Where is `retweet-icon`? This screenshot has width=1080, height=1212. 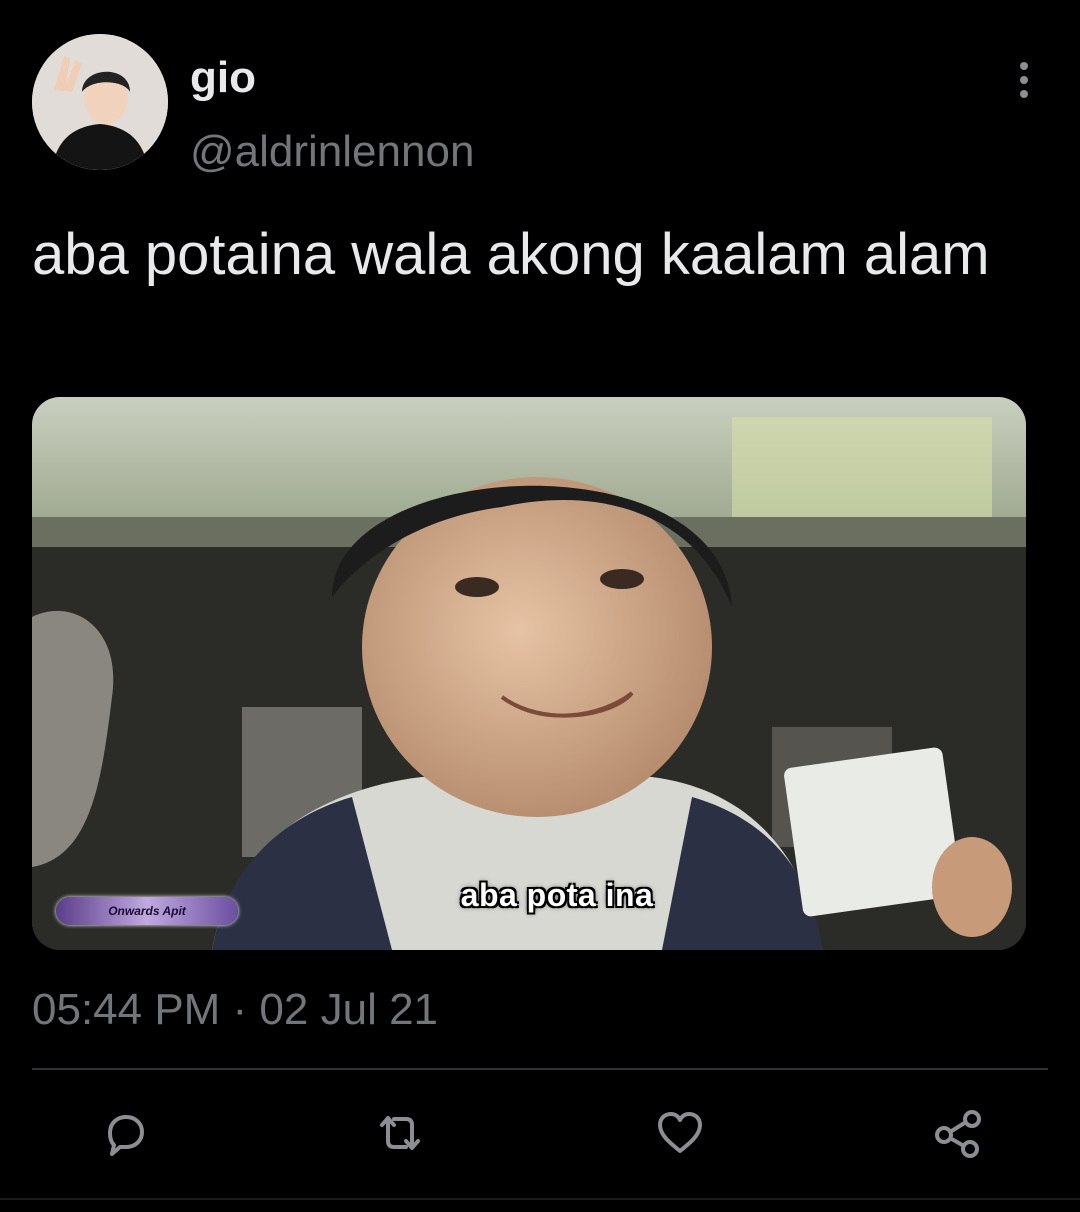 retweet-icon is located at coordinates (400, 1133).